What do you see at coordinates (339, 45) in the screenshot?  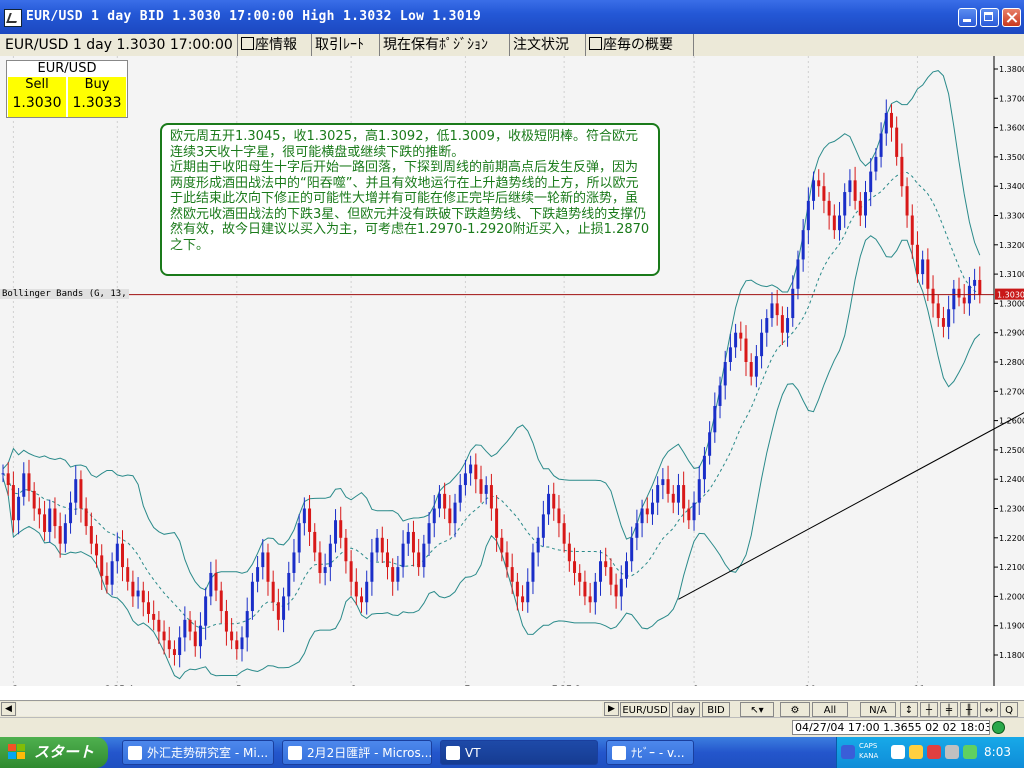 I see `tab-label: 取引ﾚｰﾄ` at bounding box center [339, 45].